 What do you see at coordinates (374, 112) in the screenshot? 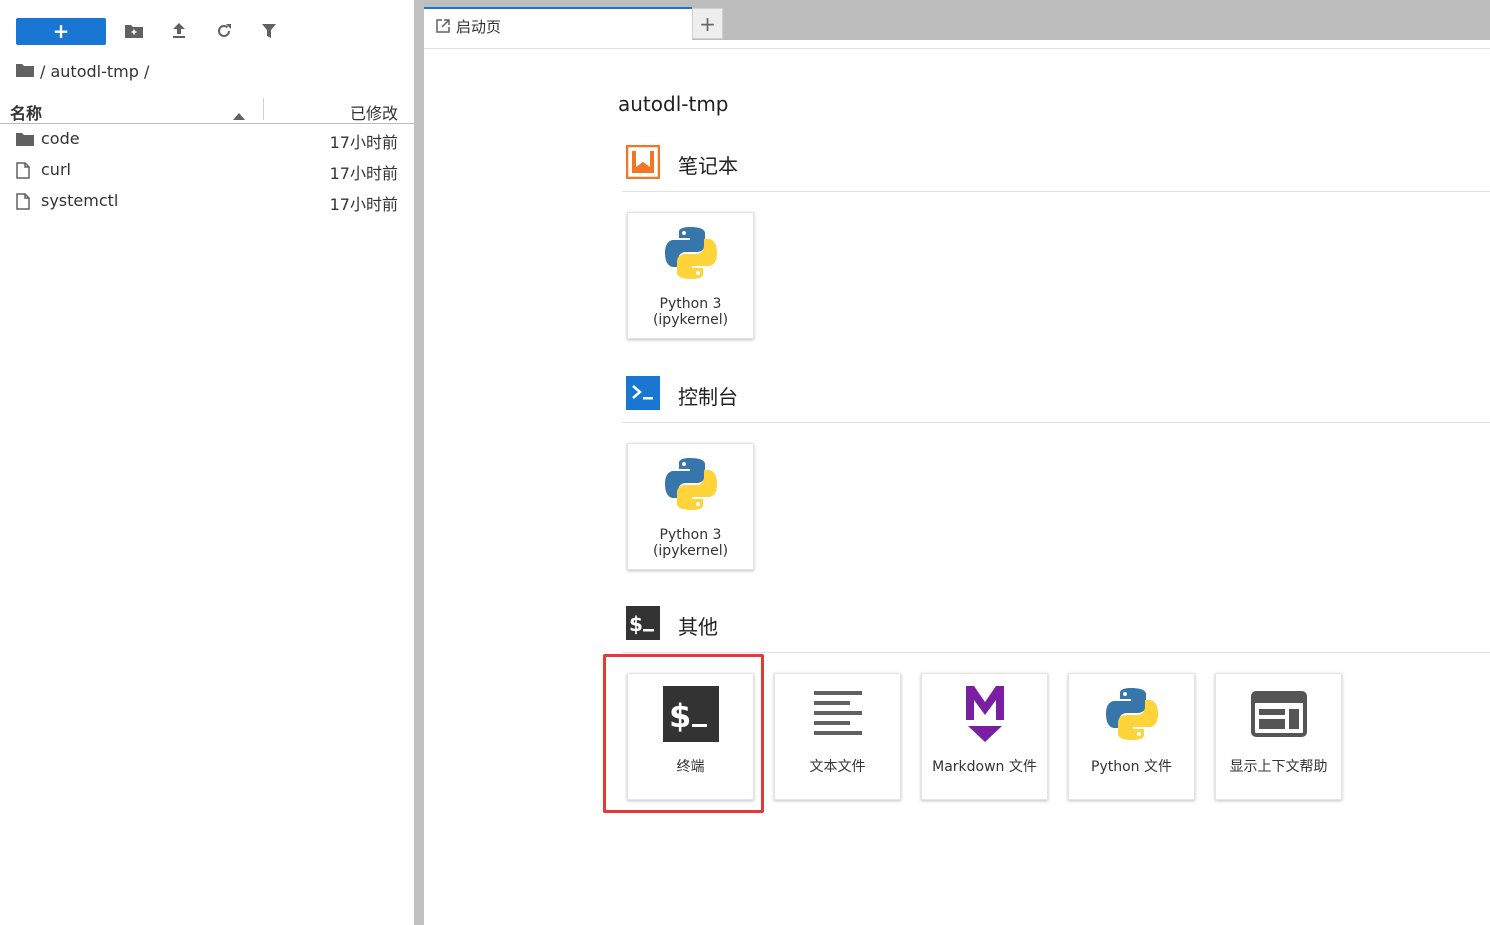
I see `modified-column-header: 已修改` at bounding box center [374, 112].